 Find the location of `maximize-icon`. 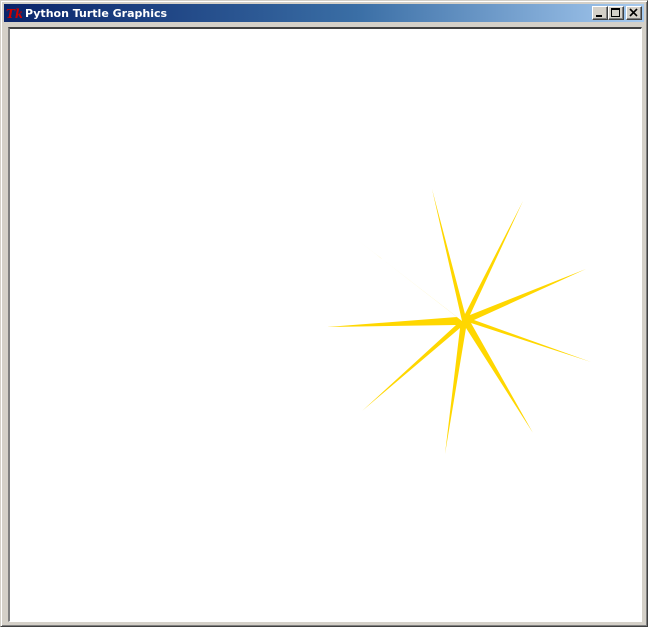

maximize-icon is located at coordinates (615, 12).